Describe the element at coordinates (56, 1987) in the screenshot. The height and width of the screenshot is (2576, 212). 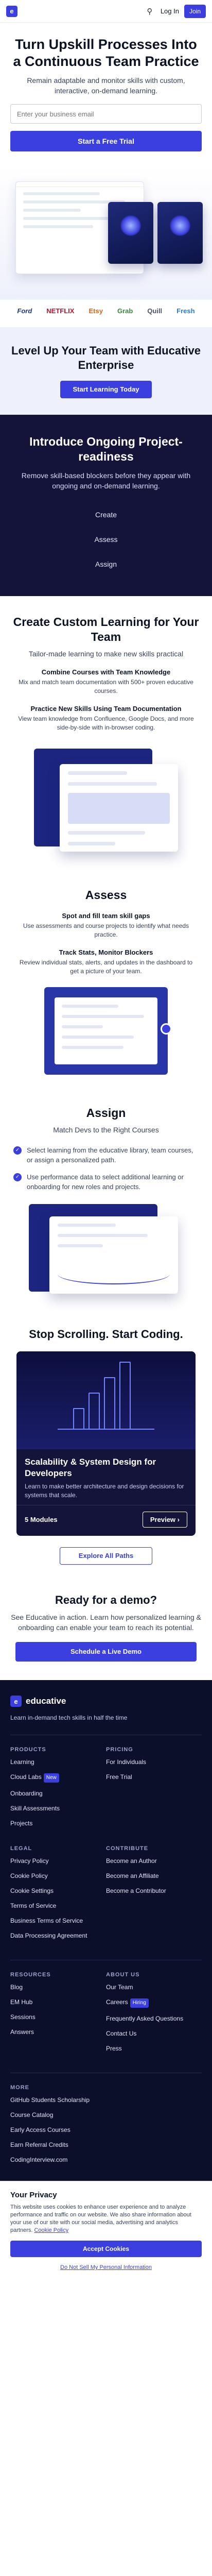
I see `footer-link: Blog` at that location.